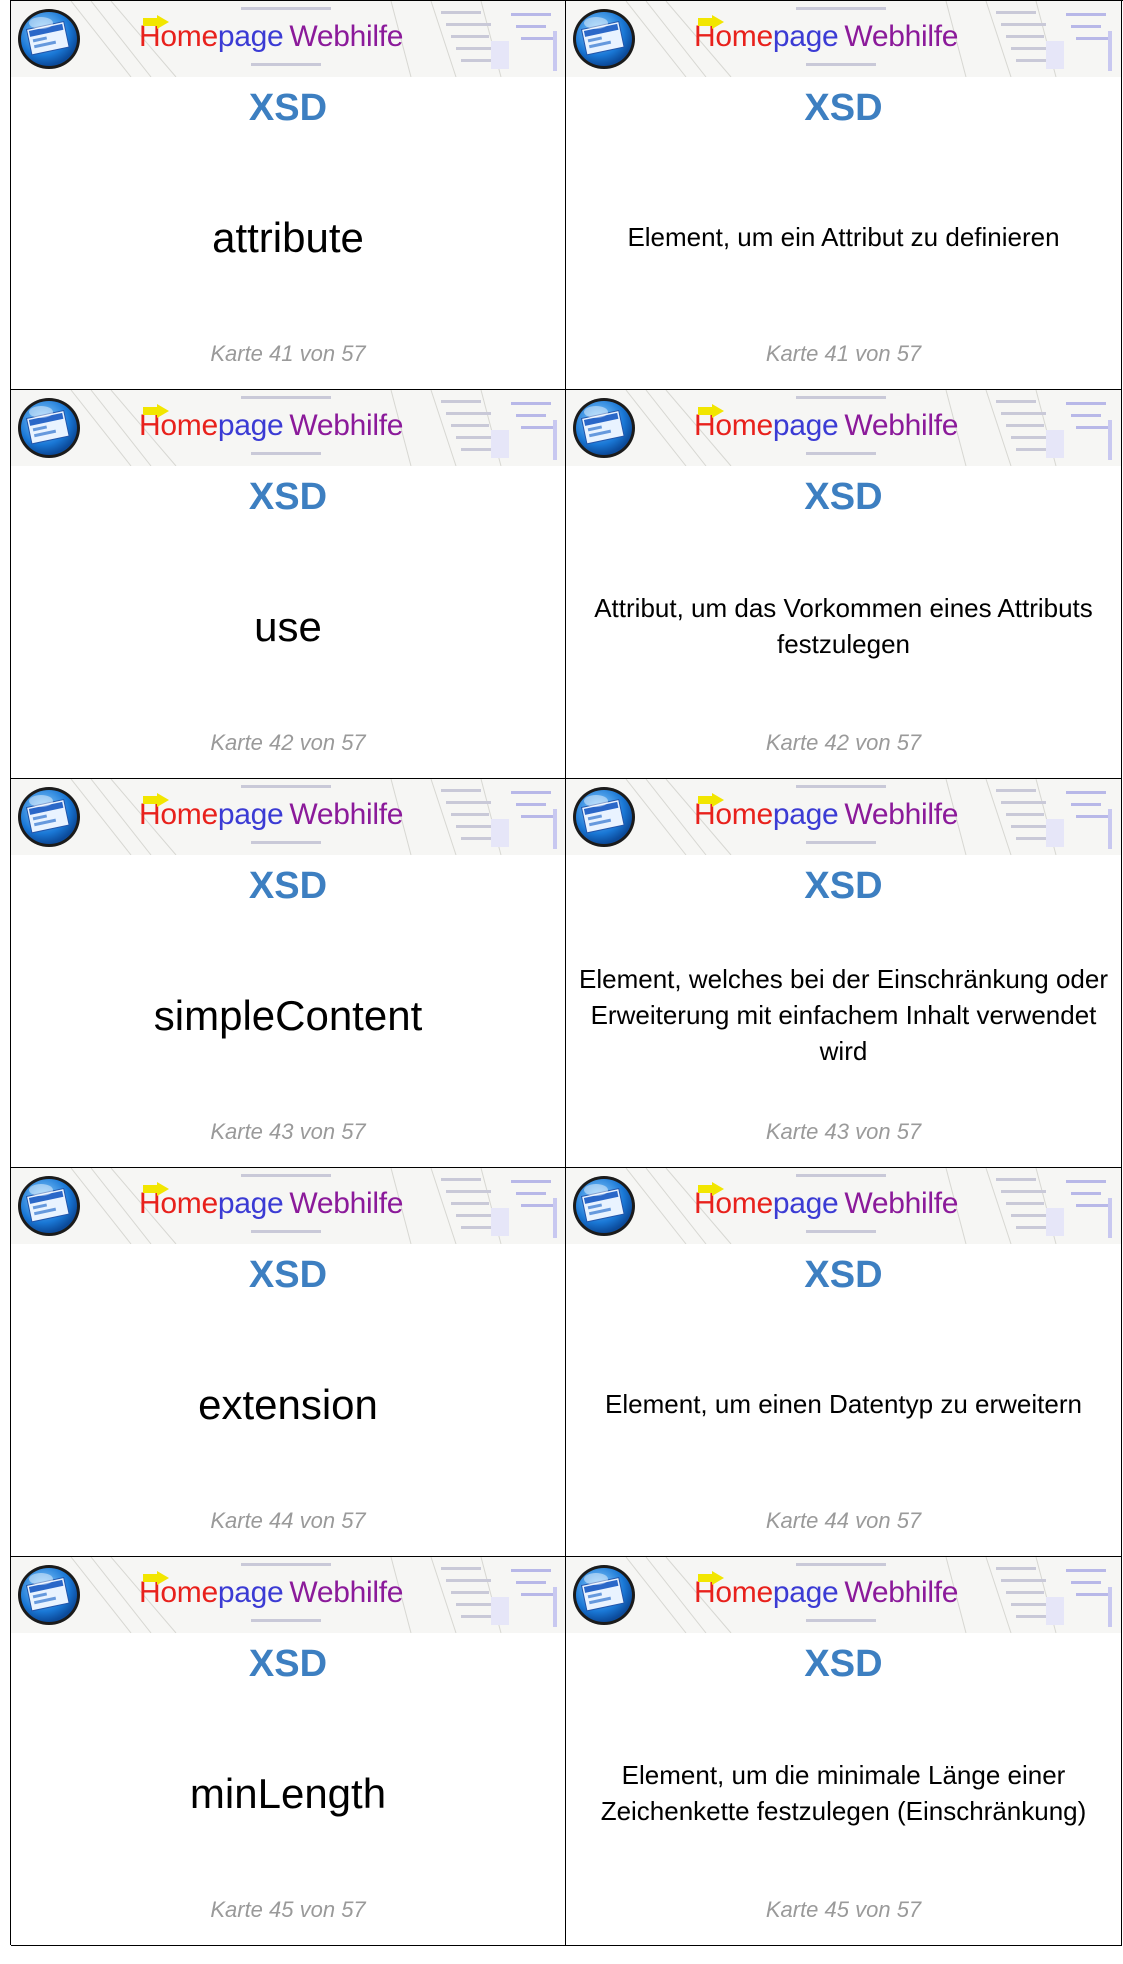 This screenshot has width=1123, height=1964. I want to click on card-content: Element, um einen Datentyp zu erweitern, so click(843, 1405).